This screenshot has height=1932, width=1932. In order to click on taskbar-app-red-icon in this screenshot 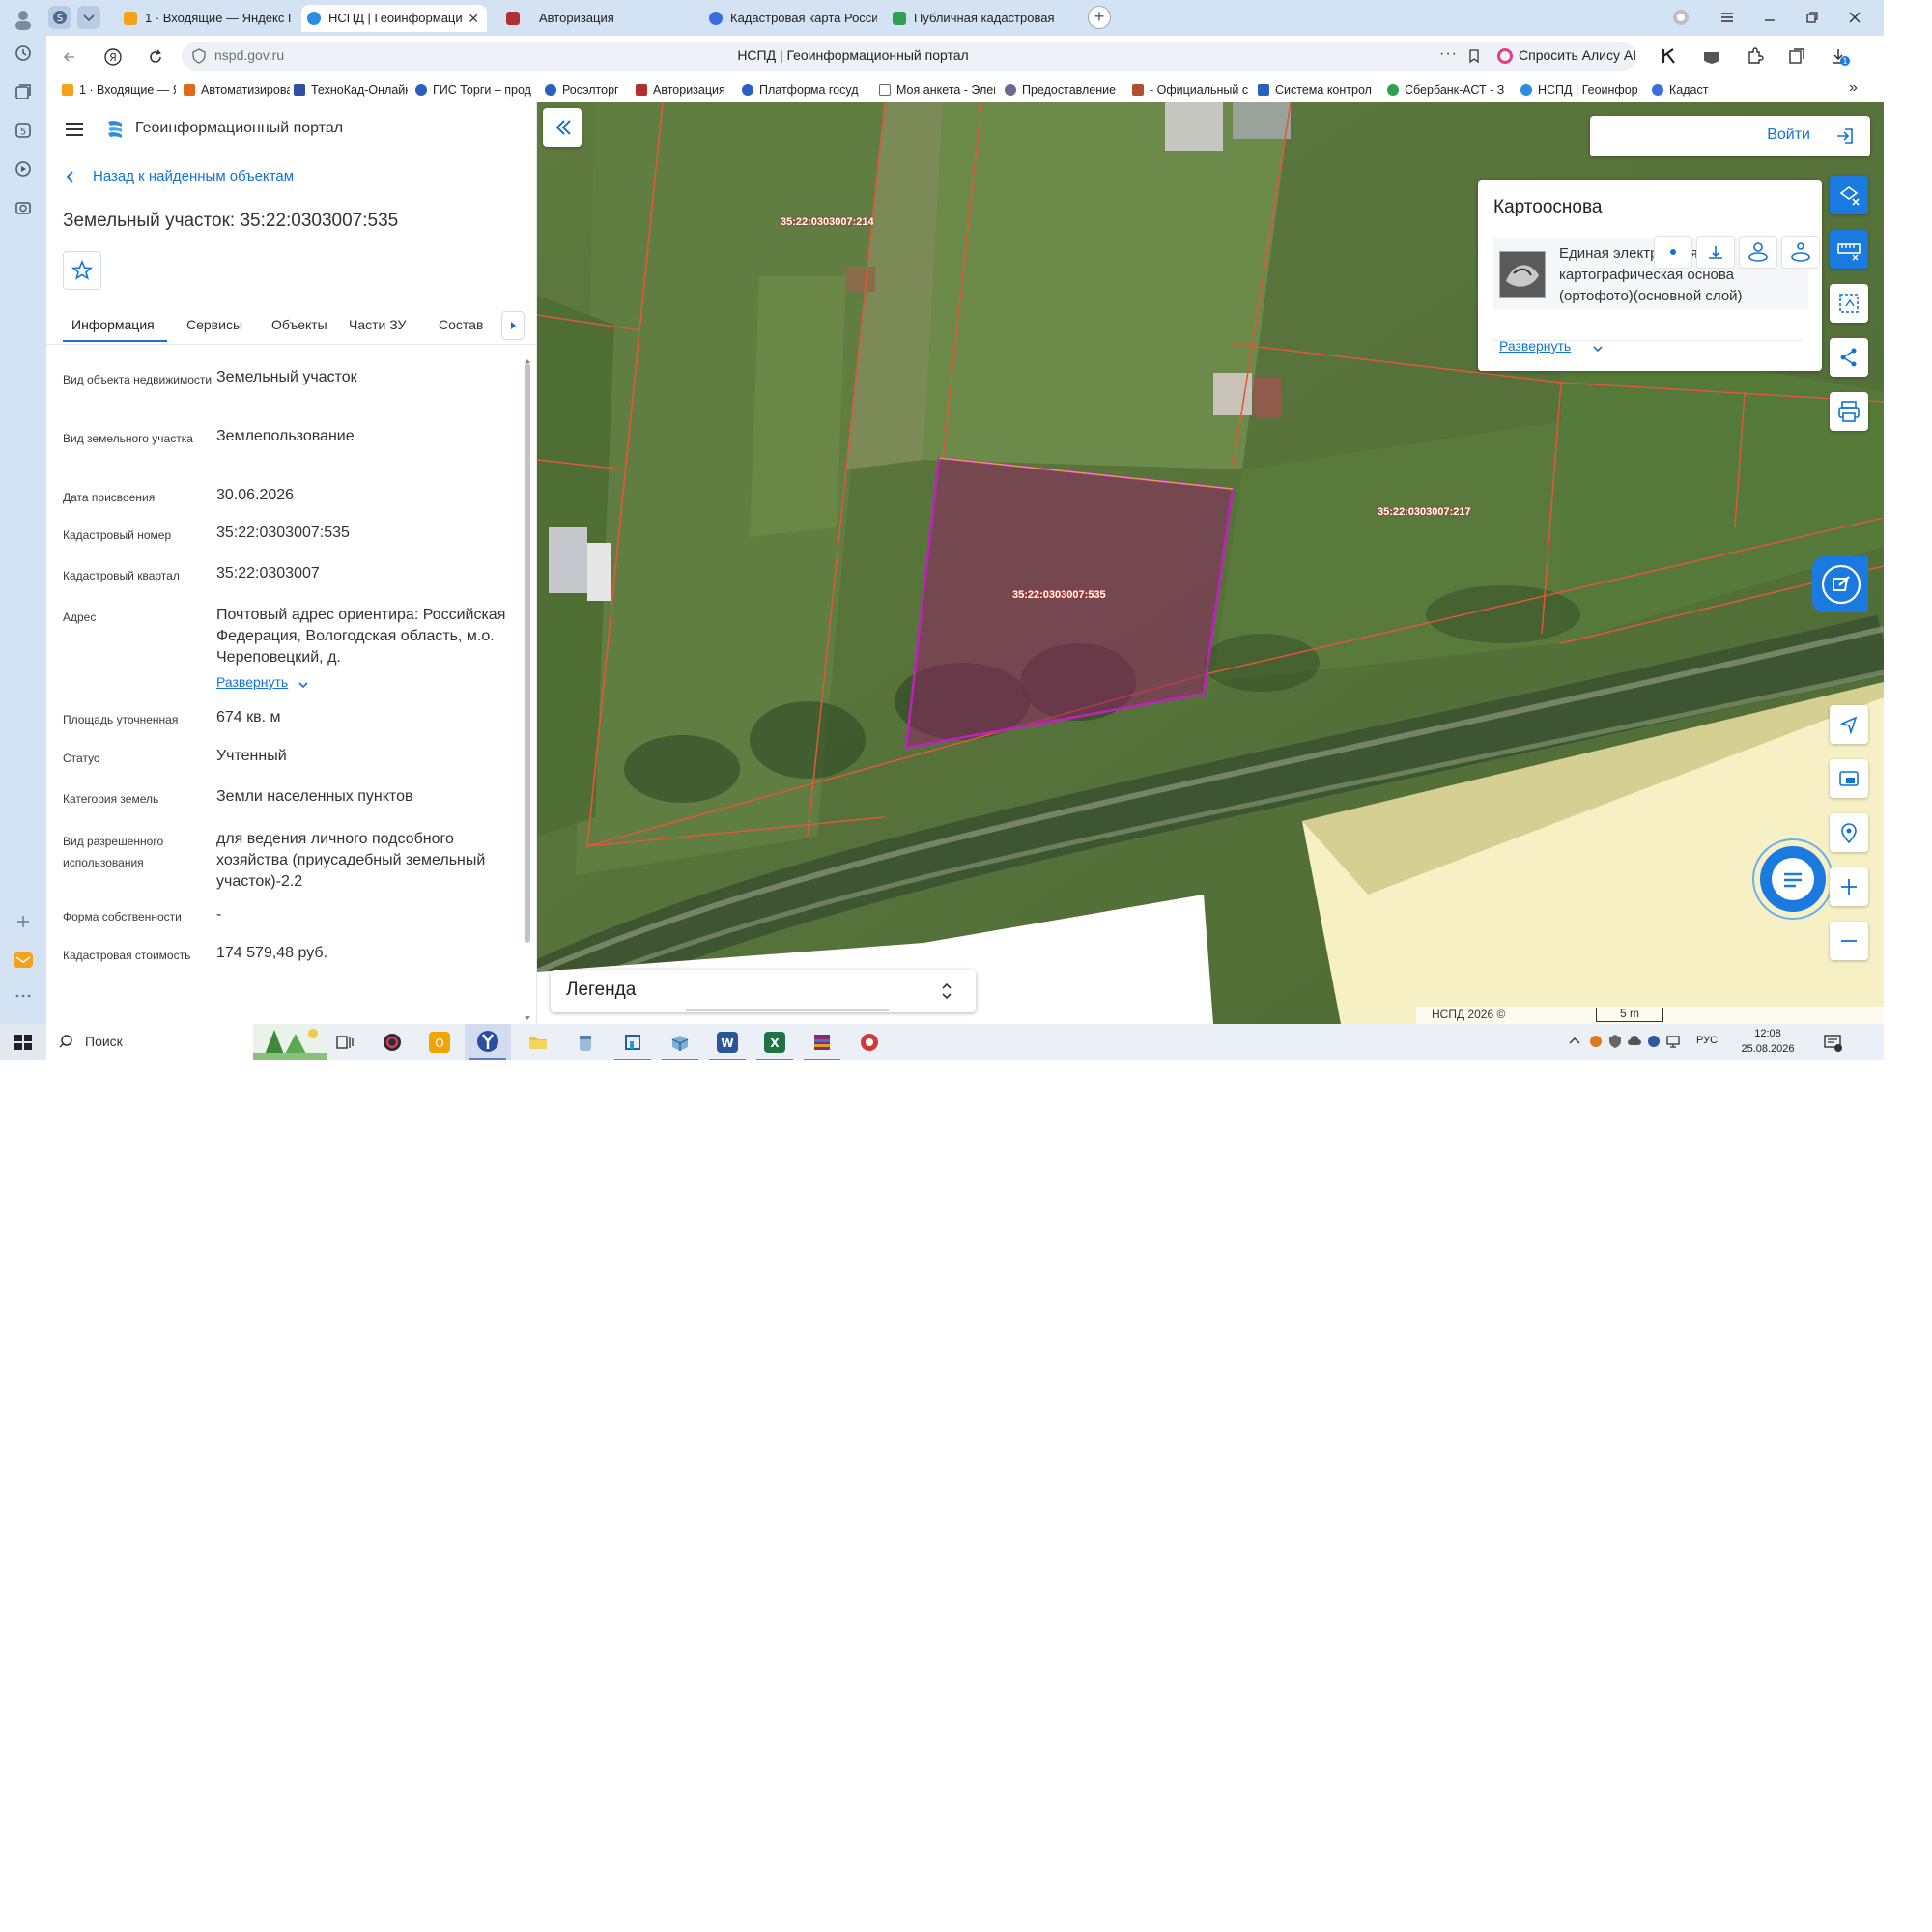, I will do `click(869, 1042)`.